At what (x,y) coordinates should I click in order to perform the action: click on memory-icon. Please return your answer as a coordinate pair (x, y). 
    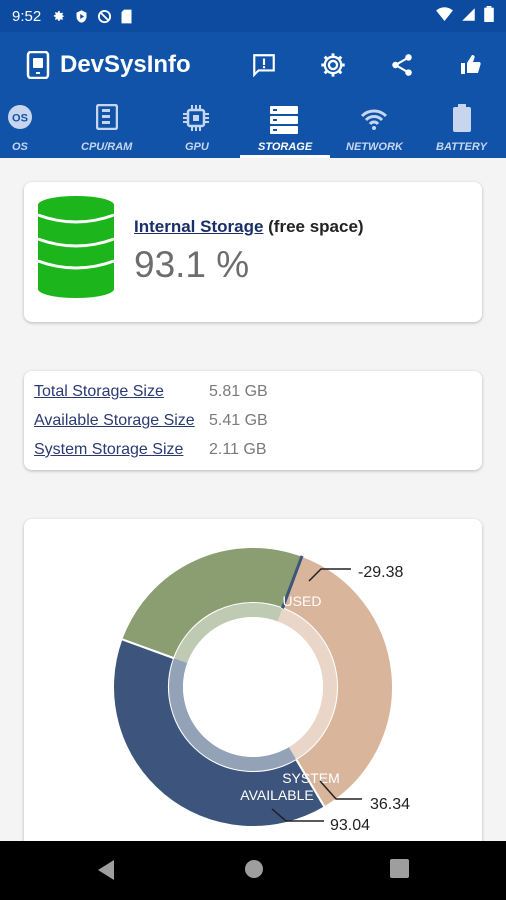
    Looking at the image, I should click on (107, 119).